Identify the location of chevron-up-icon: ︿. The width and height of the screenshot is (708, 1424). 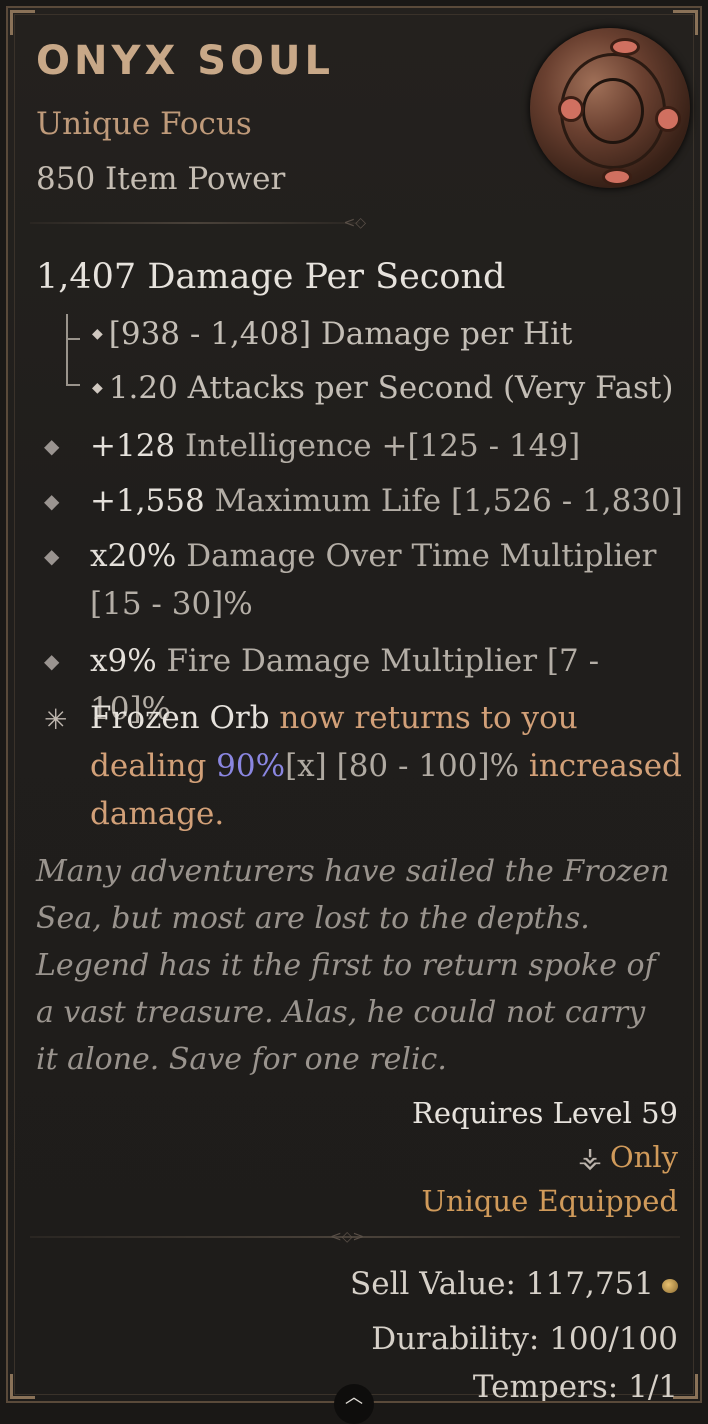
(354, 1404).